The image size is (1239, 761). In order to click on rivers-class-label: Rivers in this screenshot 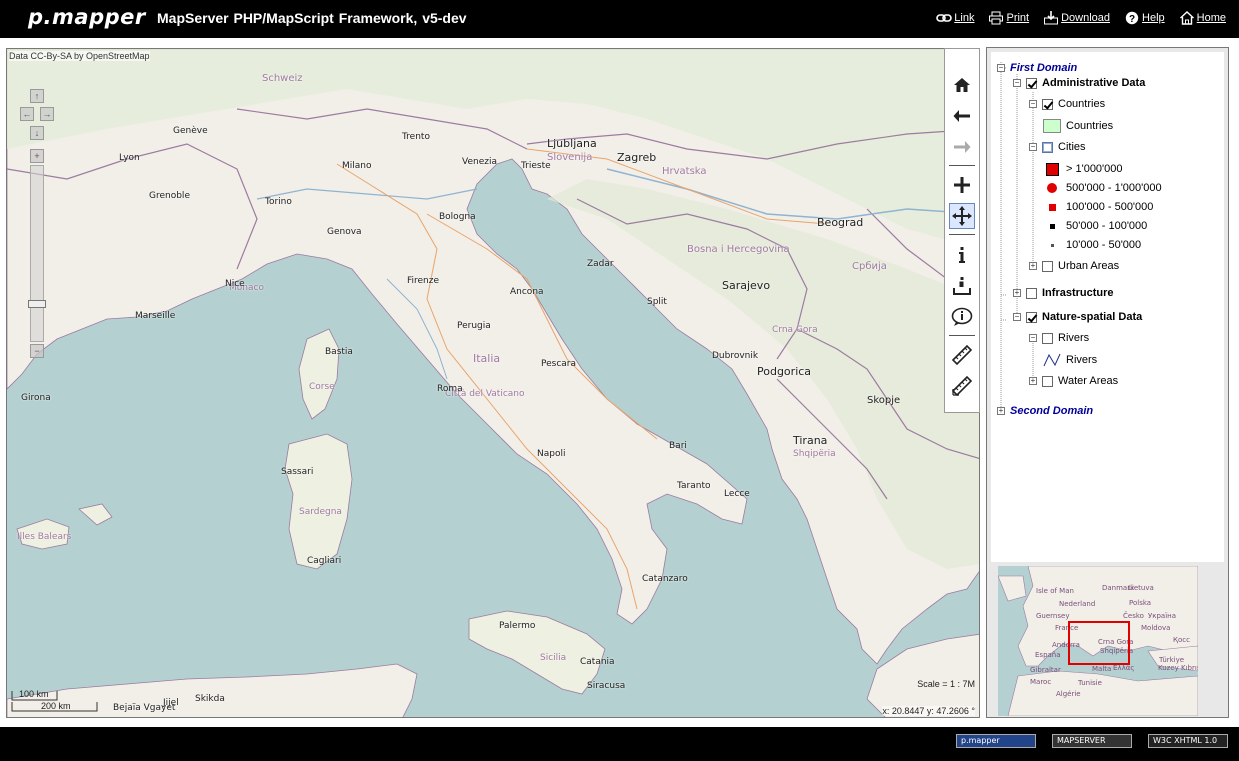, I will do `click(1082, 360)`.